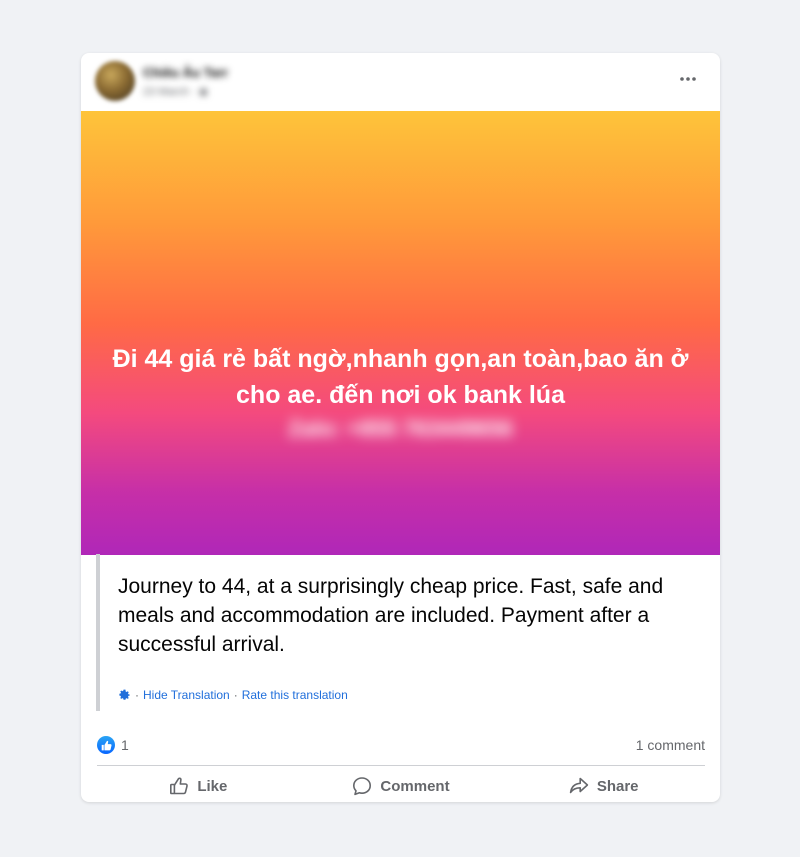 The height and width of the screenshot is (857, 800). Describe the element at coordinates (362, 786) in the screenshot. I see `comment-icon` at that location.